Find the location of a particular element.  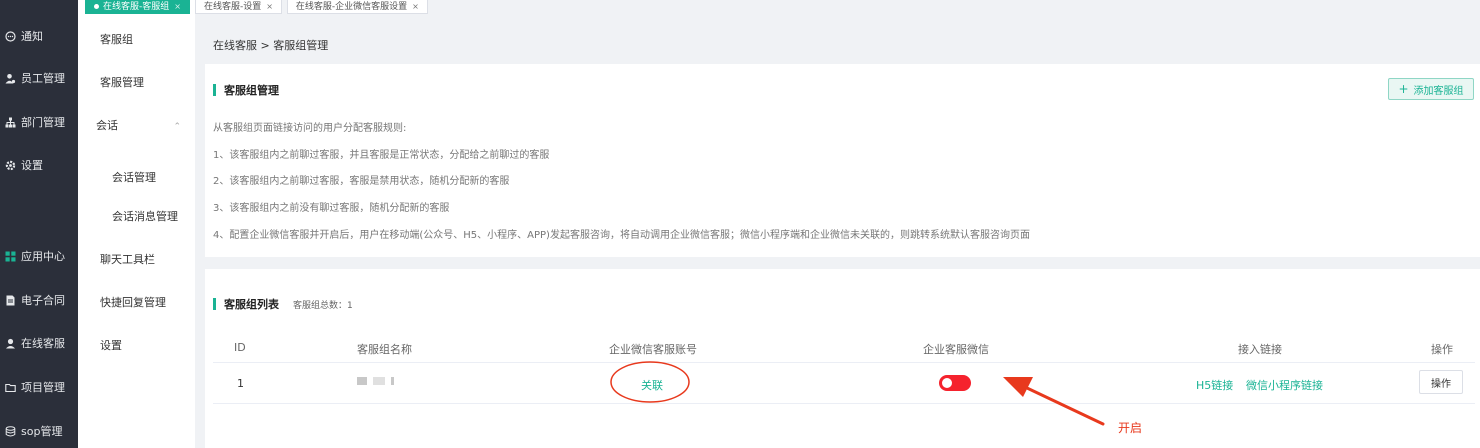

section-title: 客服组管理 is located at coordinates (246, 90).